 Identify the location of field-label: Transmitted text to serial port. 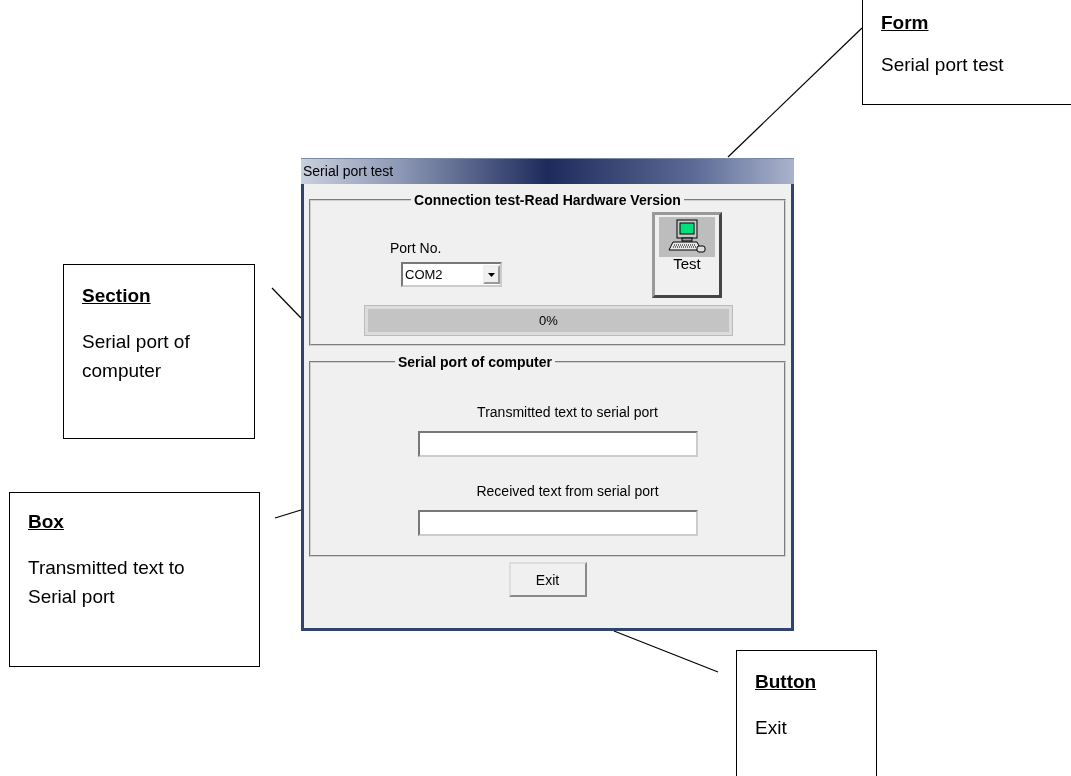
(567, 412).